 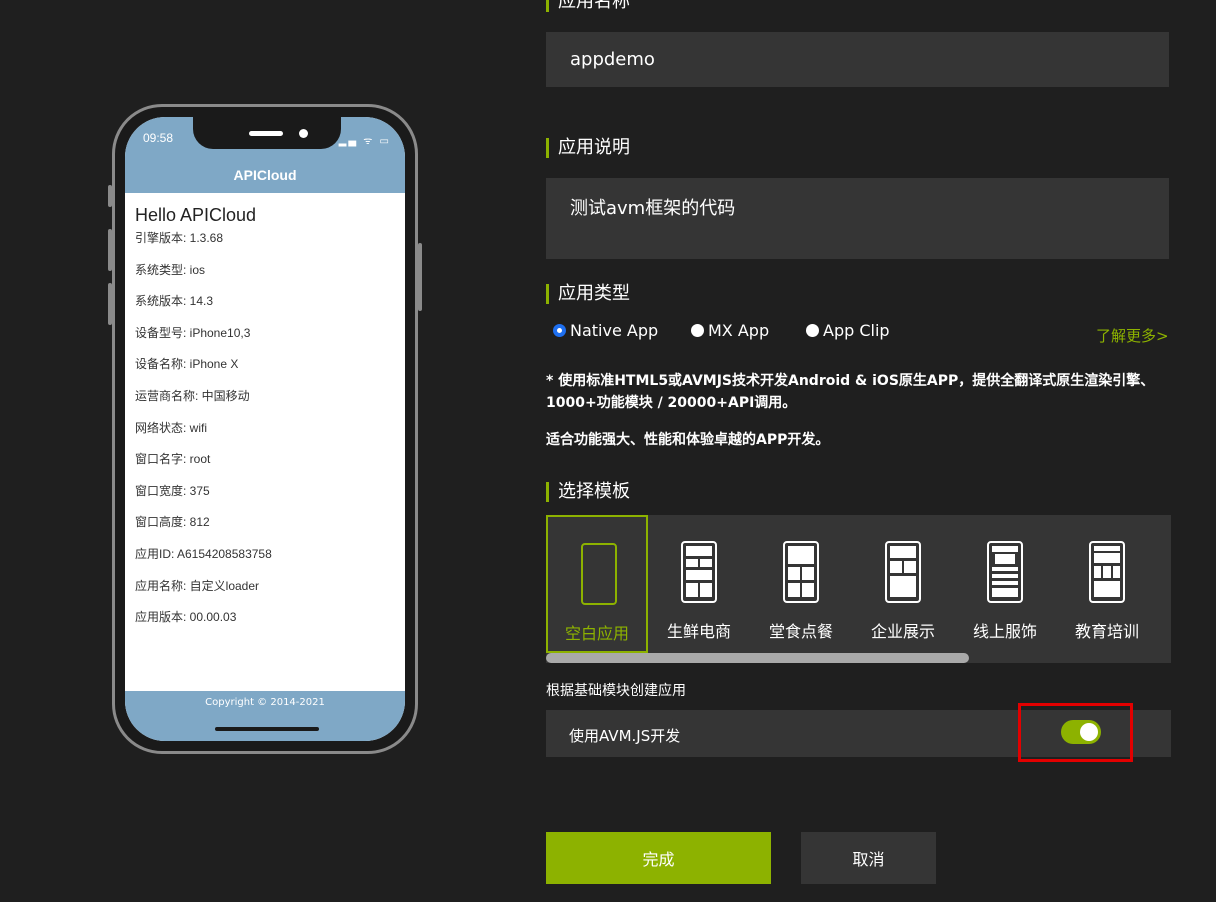 What do you see at coordinates (303, 133) in the screenshot?
I see `camera-icon` at bounding box center [303, 133].